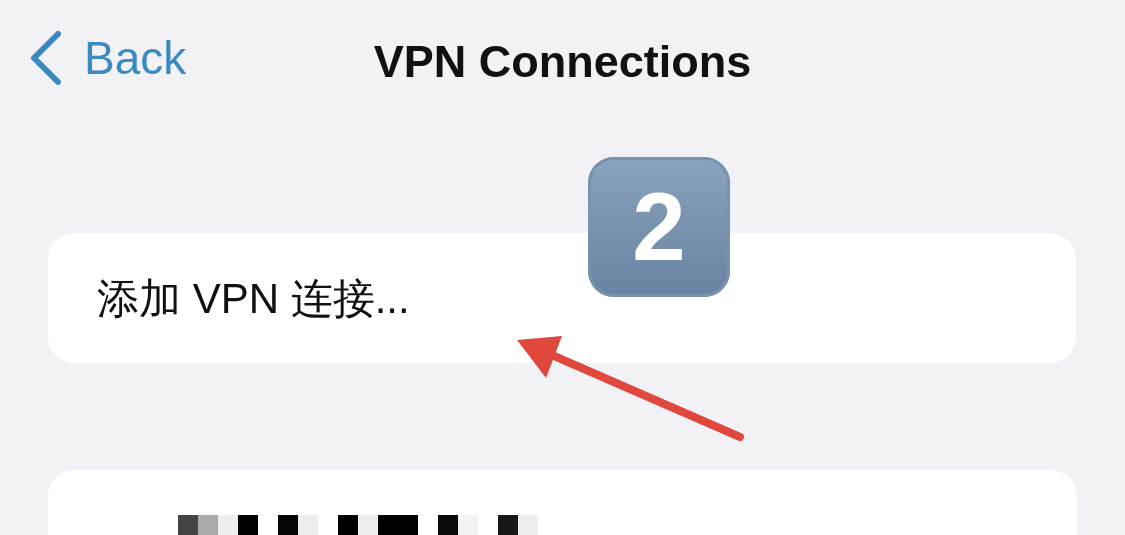 This screenshot has height=535, width=1125. I want to click on page-title: VPN Connections, so click(562, 61).